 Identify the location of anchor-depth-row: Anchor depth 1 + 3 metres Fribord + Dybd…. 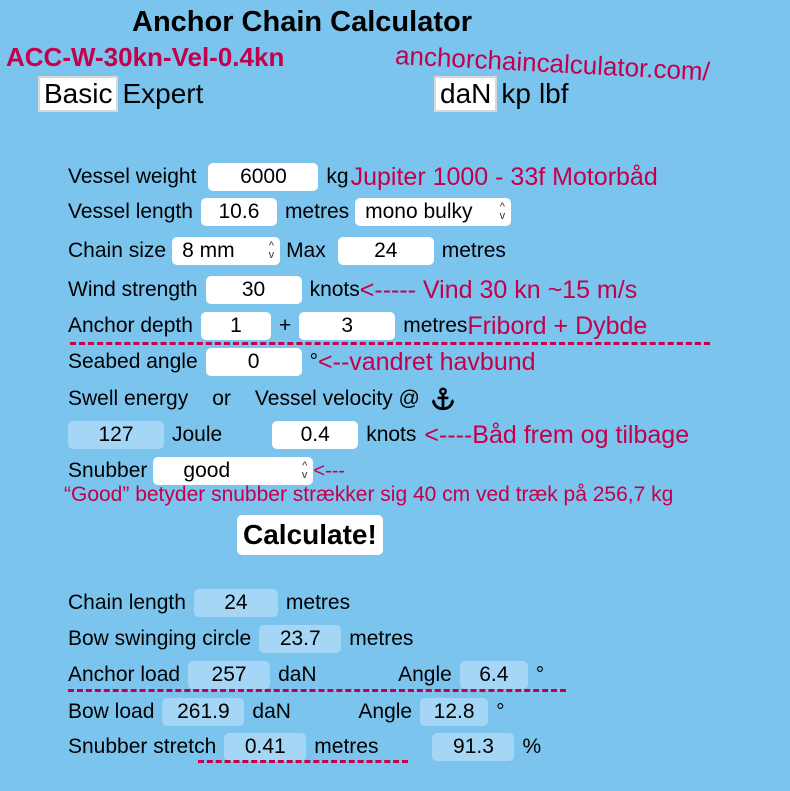
(357, 326).